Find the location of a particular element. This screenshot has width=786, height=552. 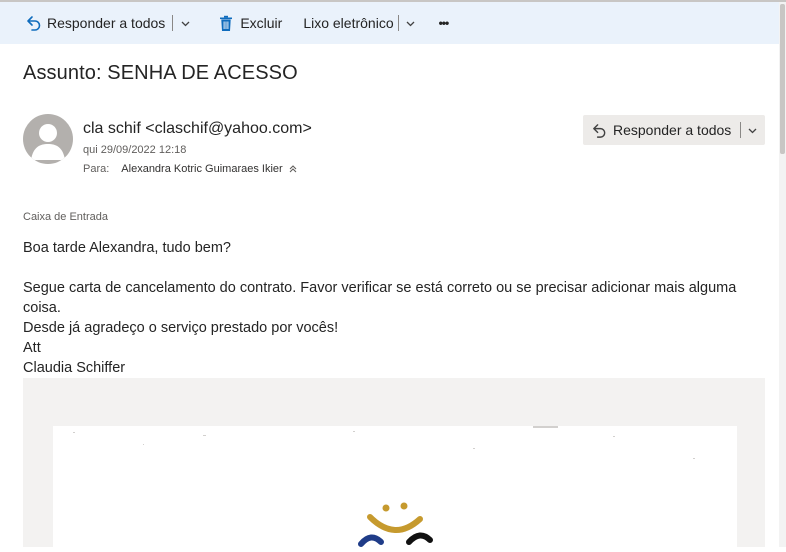

double-chevron-up-icon is located at coordinates (293, 169).